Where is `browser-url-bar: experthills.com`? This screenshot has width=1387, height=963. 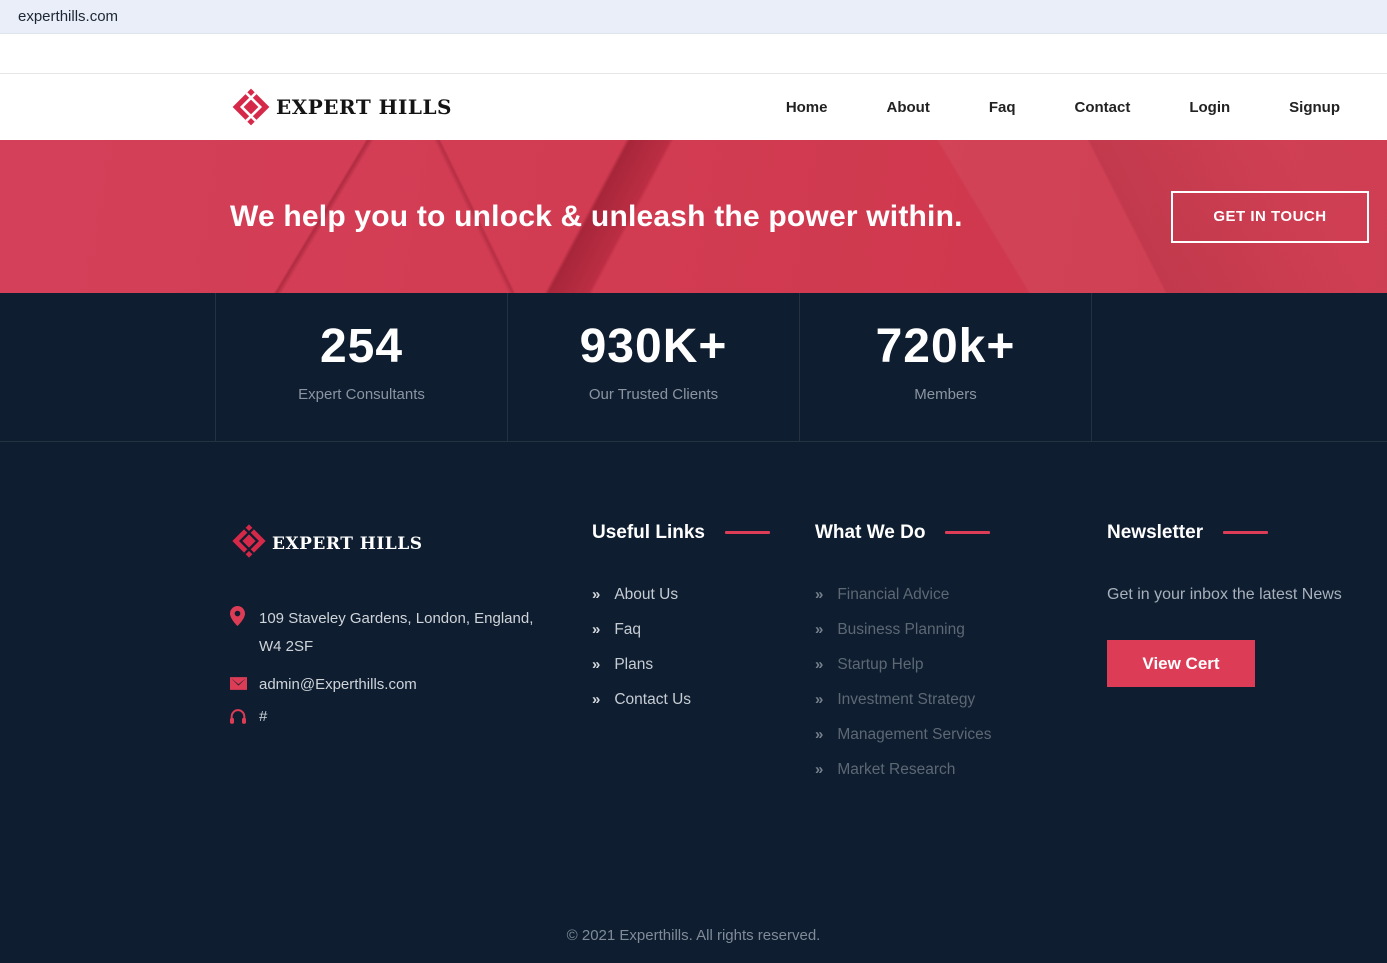 browser-url-bar: experthills.com is located at coordinates (693, 17).